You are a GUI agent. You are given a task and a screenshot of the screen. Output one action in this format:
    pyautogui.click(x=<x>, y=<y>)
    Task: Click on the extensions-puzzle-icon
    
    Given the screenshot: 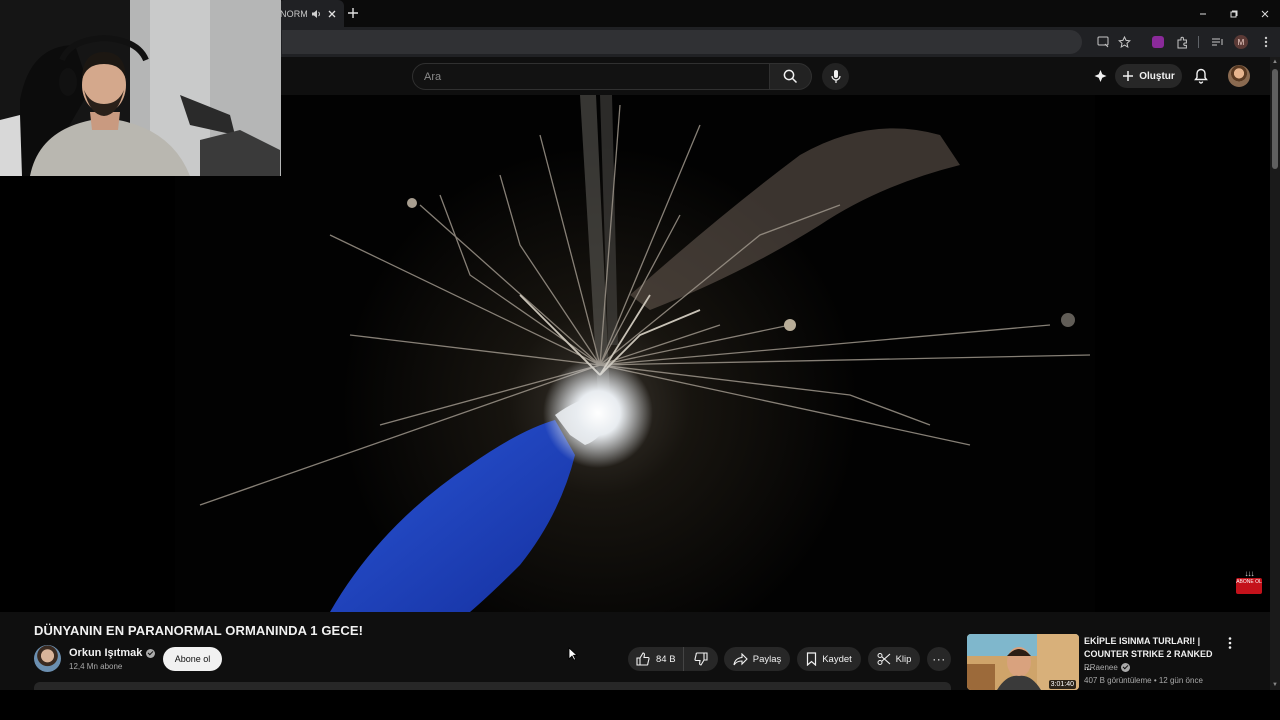 What is the action you would take?
    pyautogui.click(x=1182, y=42)
    